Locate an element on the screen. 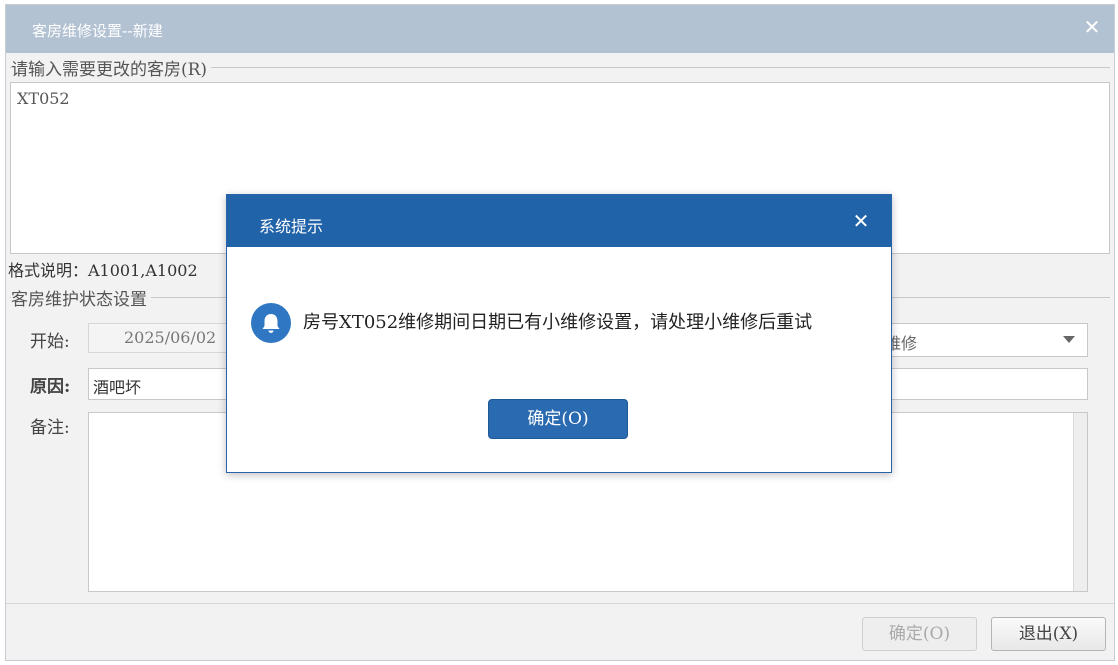  confirm-button: 确定(O) is located at coordinates (919, 634).